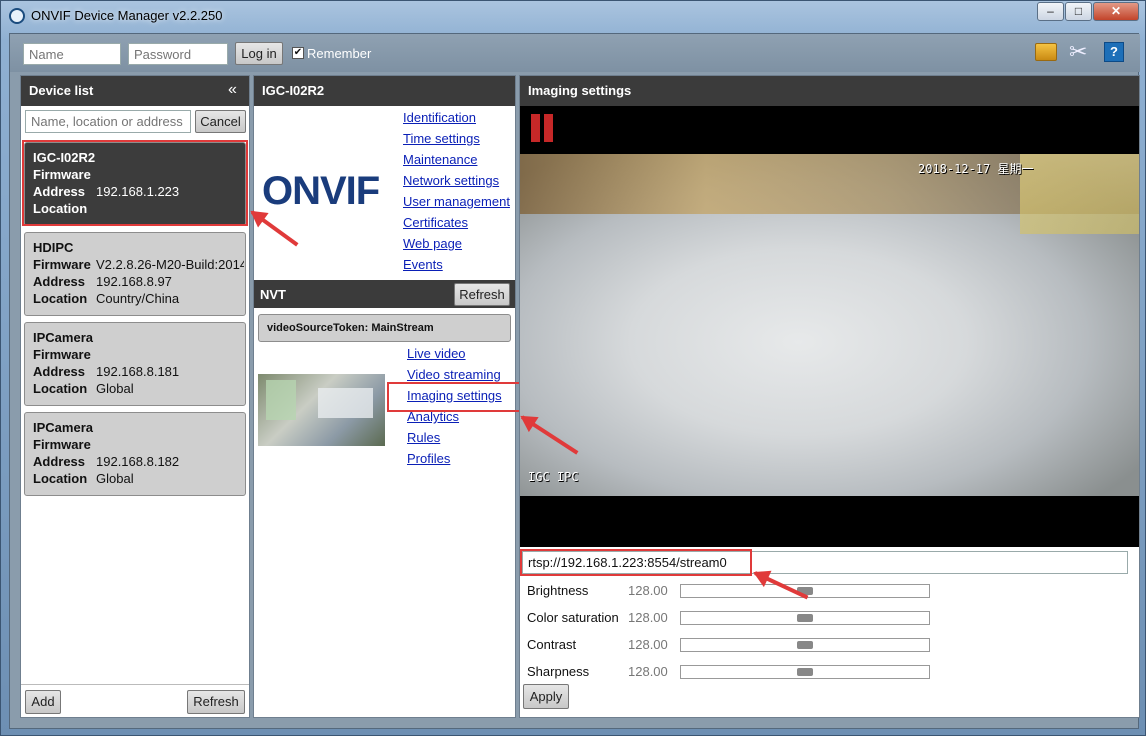 This screenshot has height=736, width=1146. What do you see at coordinates (17, 16) in the screenshot?
I see `app-icon` at bounding box center [17, 16].